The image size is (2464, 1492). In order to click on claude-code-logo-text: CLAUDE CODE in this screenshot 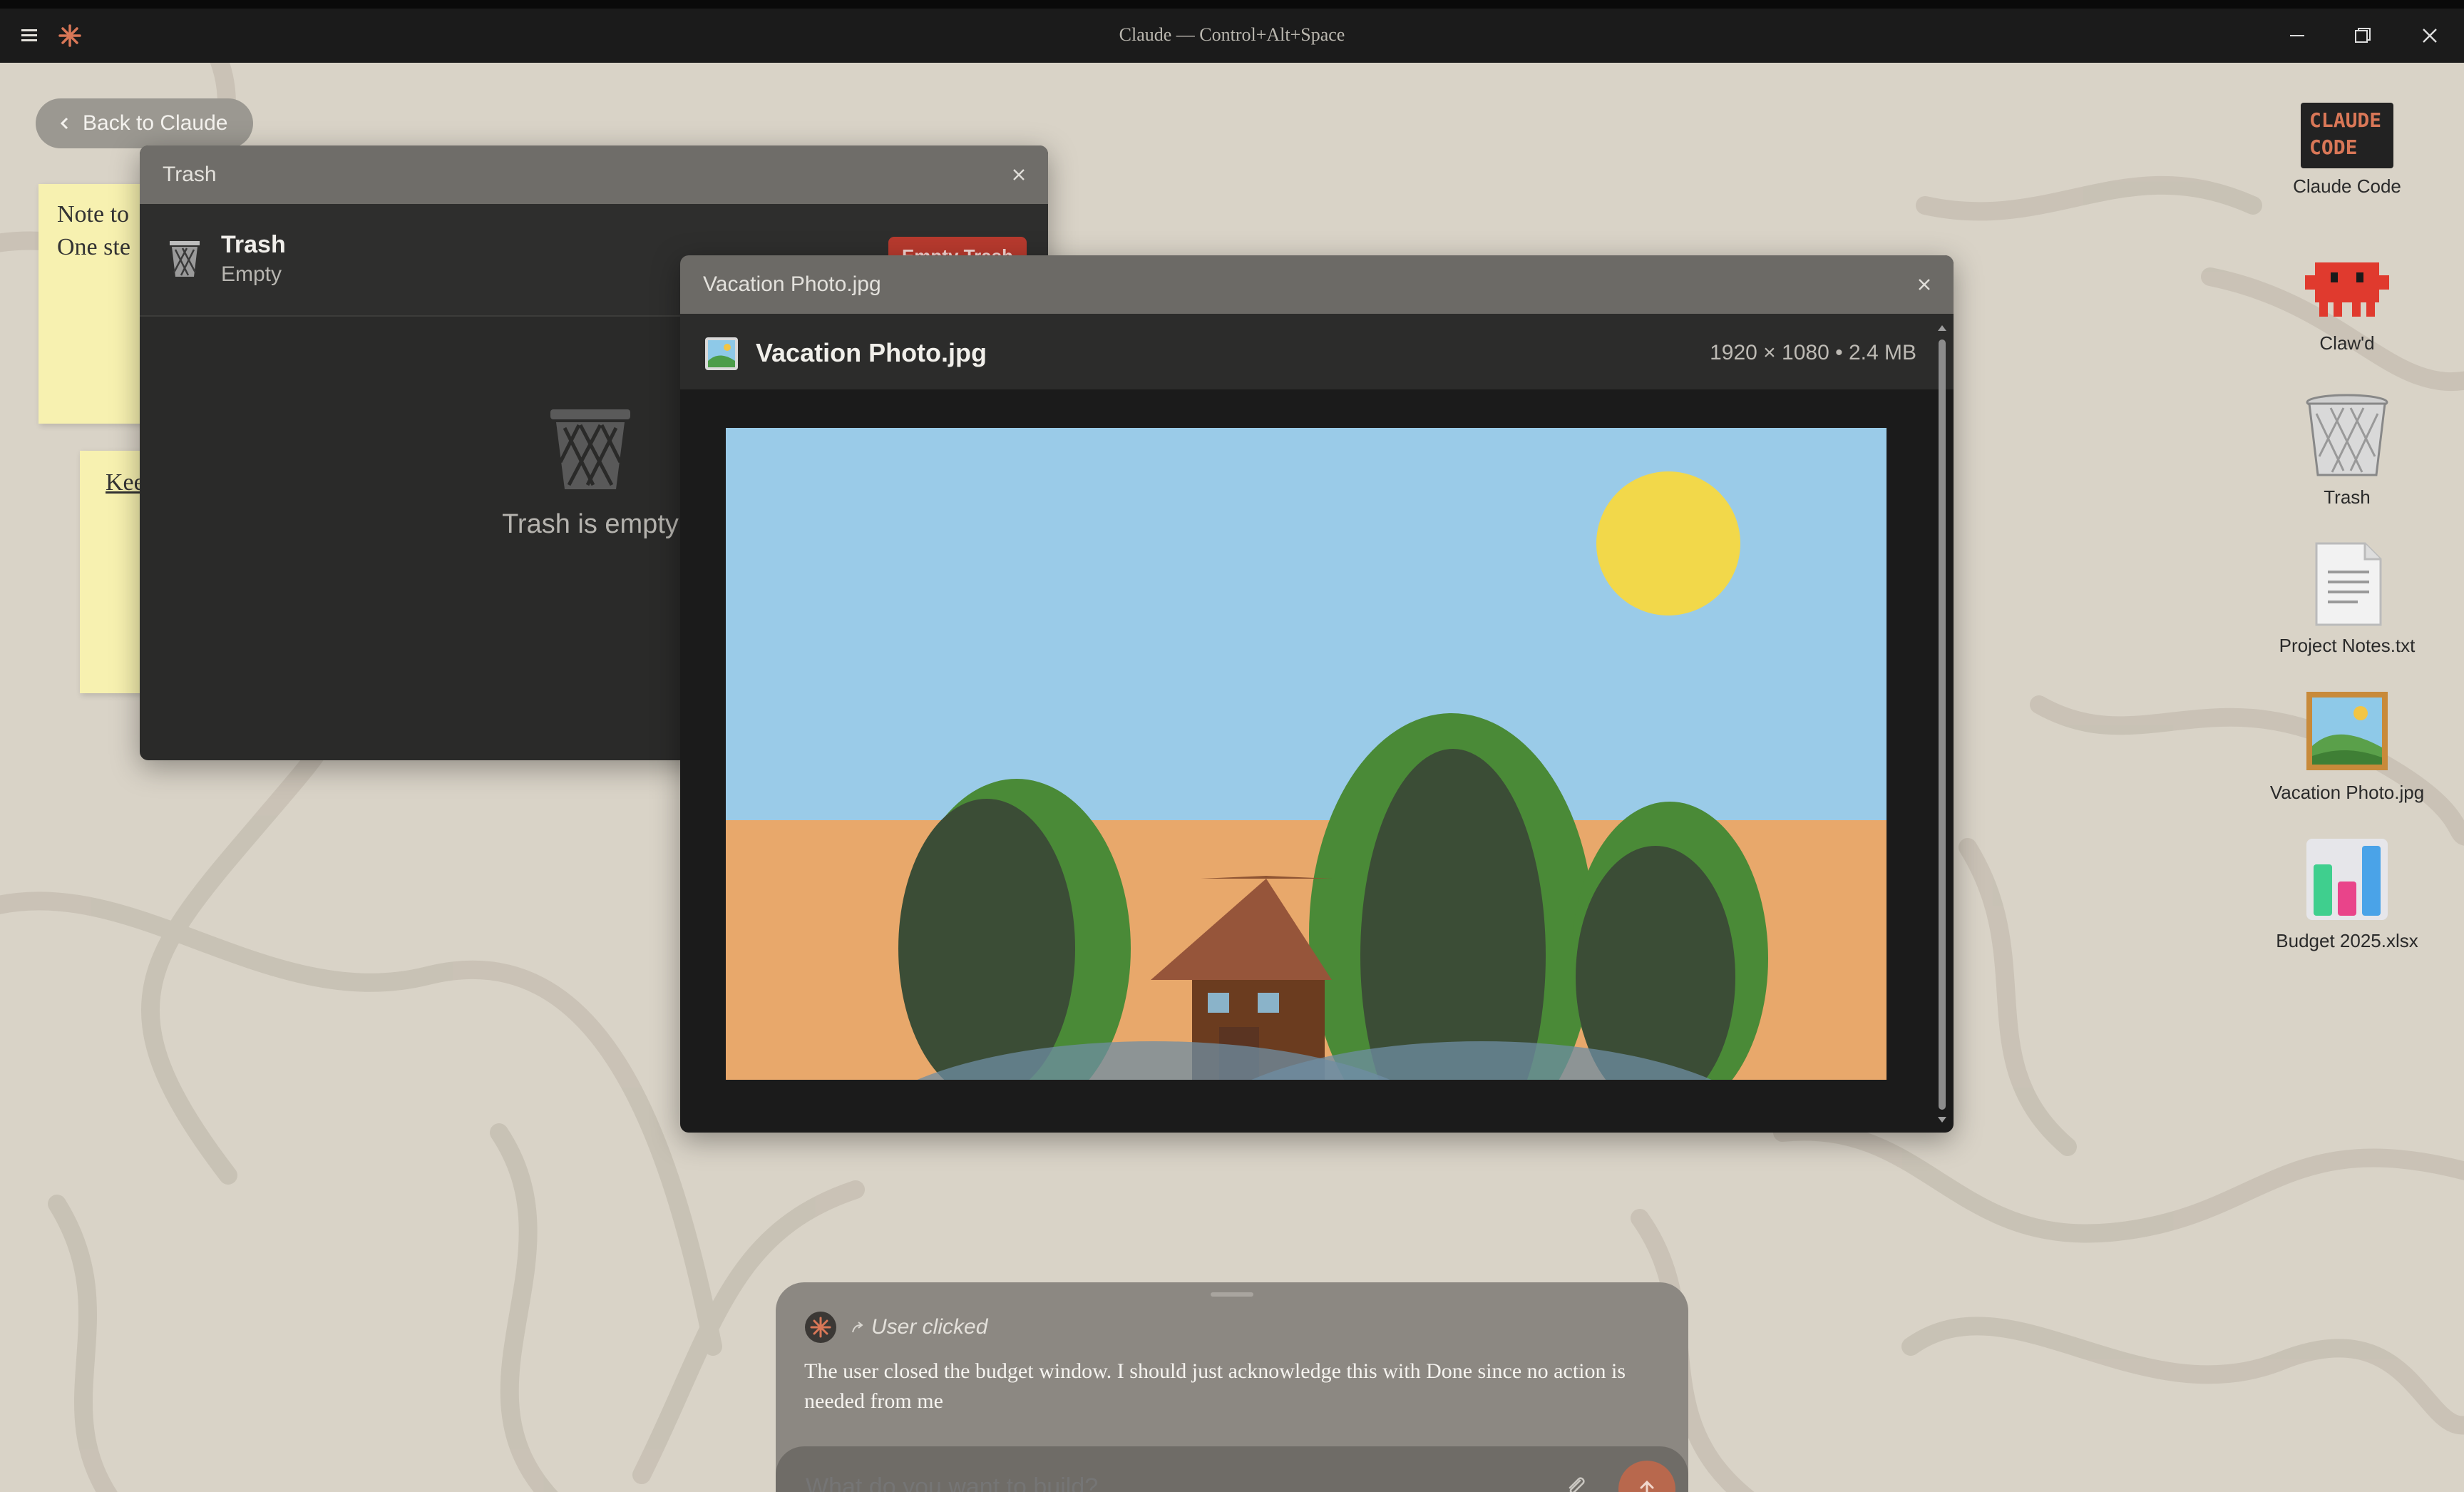, I will do `click(2345, 133)`.